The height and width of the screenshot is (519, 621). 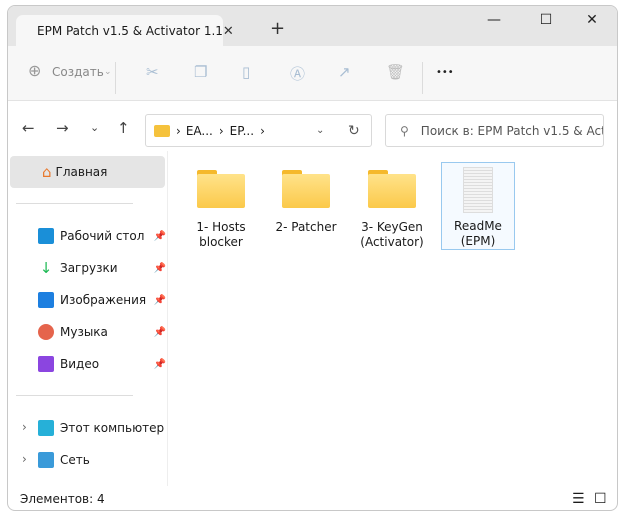 What do you see at coordinates (78, 72) in the screenshot?
I see `create-button: Создать` at bounding box center [78, 72].